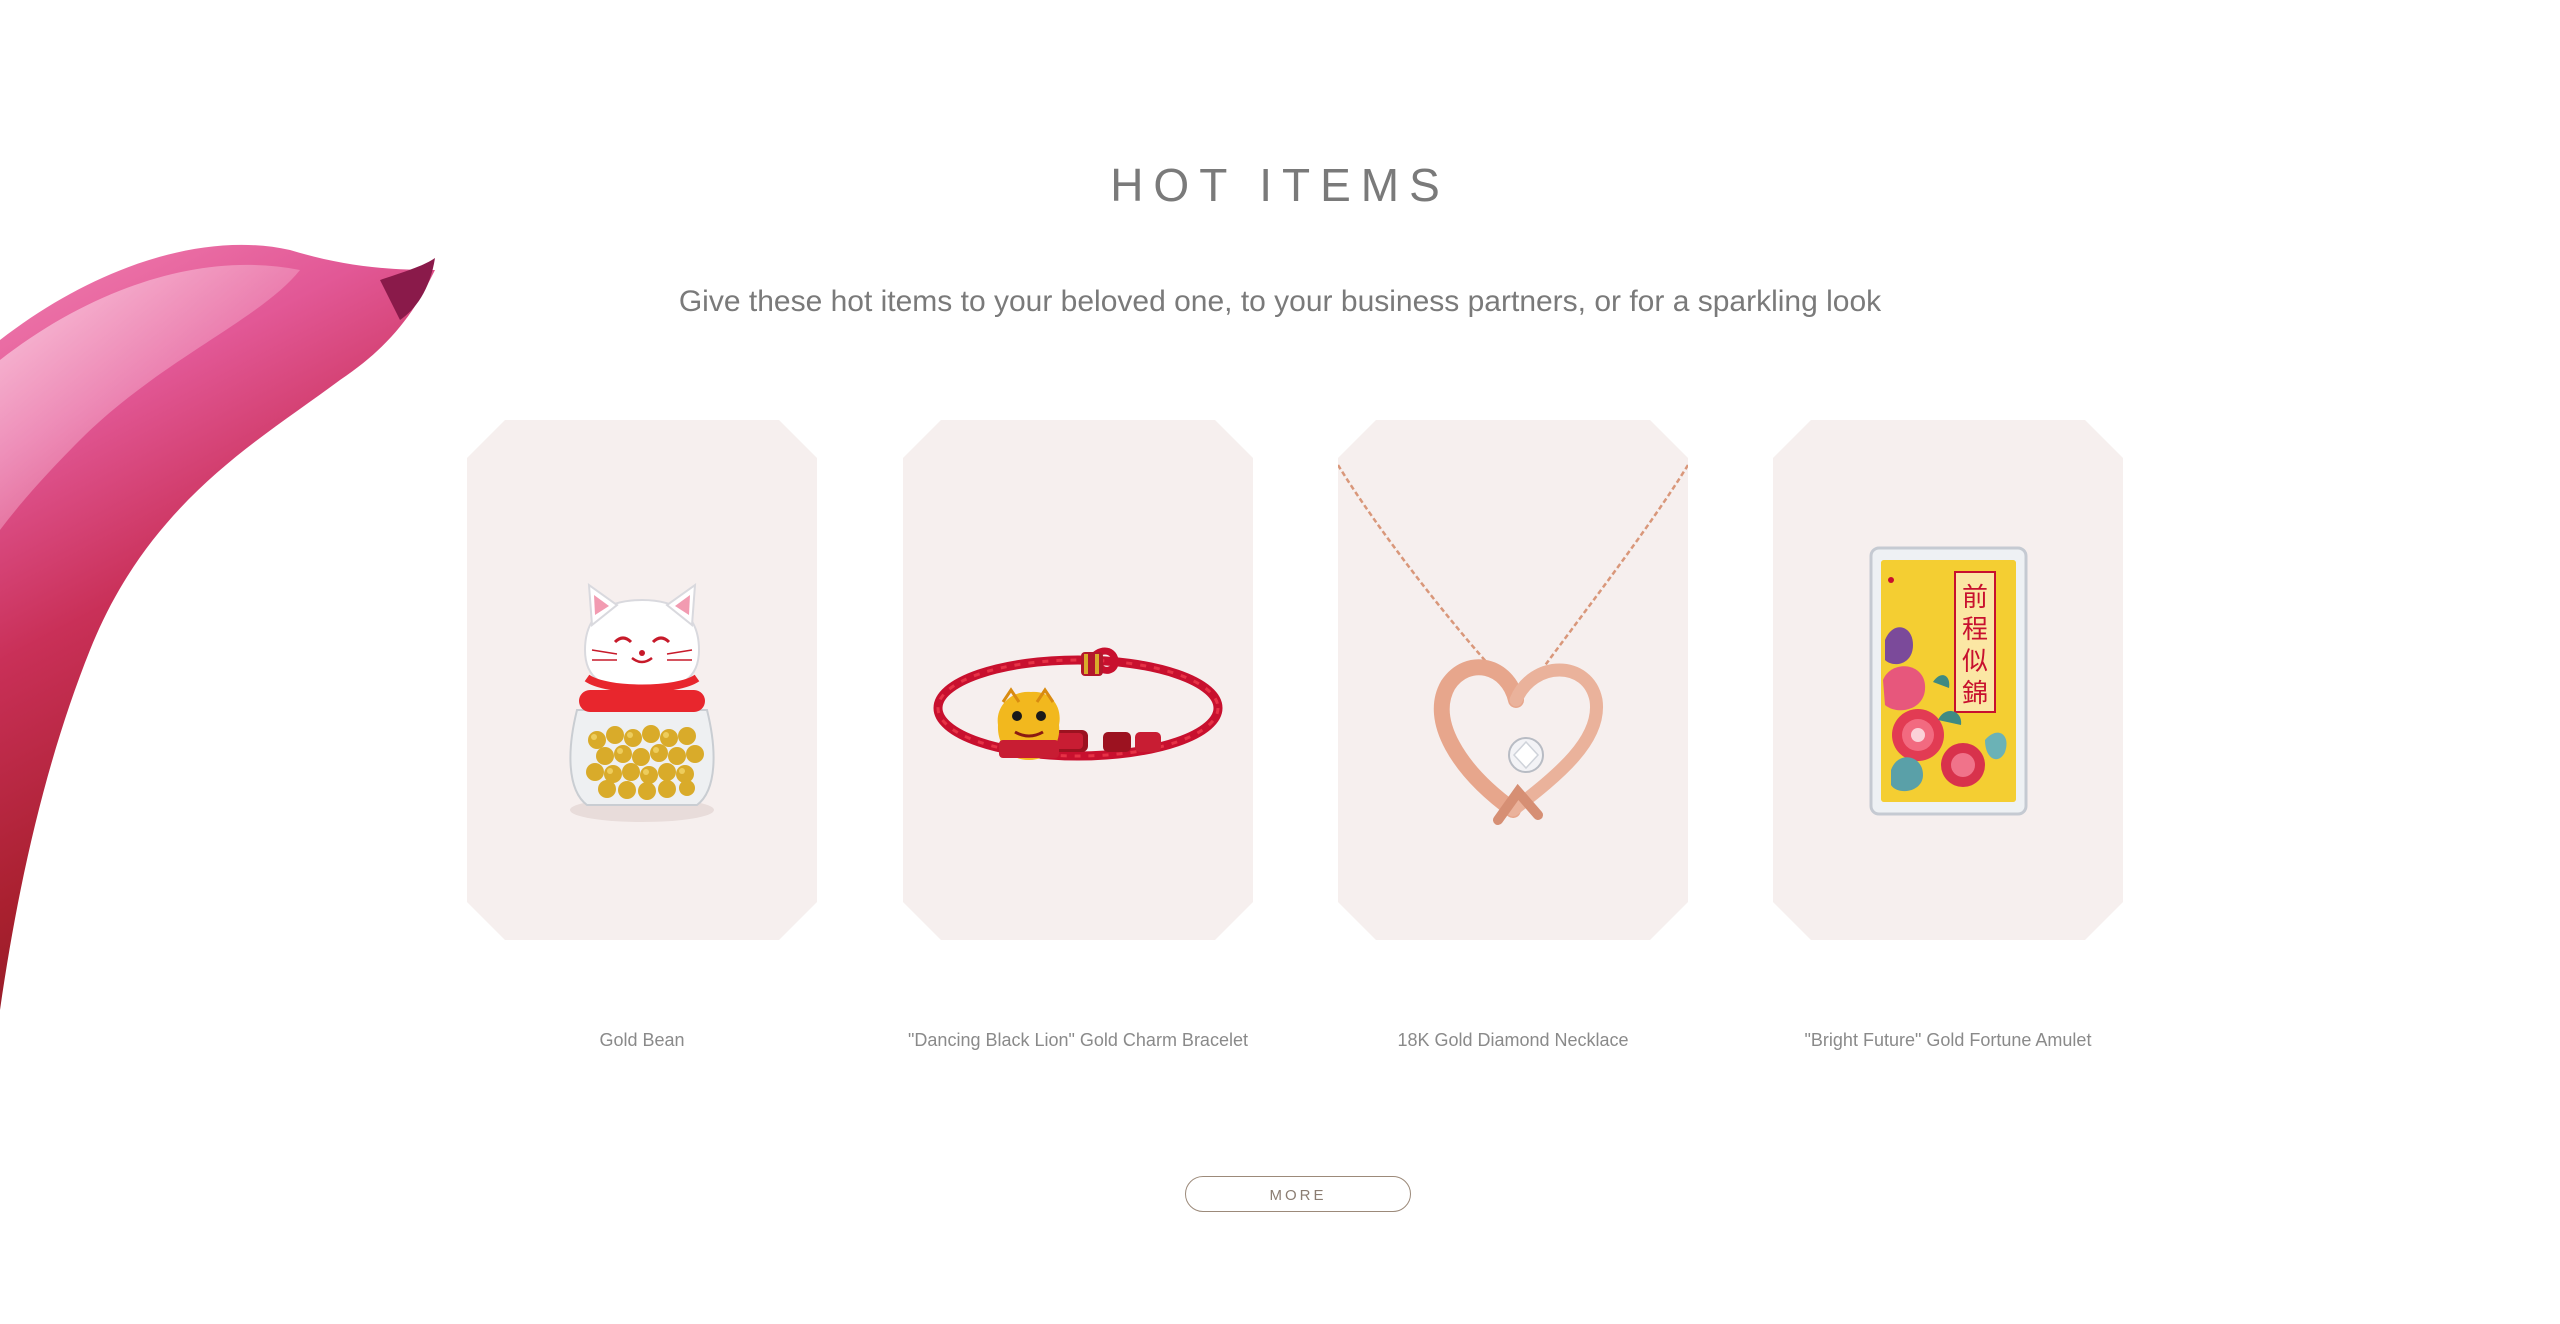 The height and width of the screenshot is (1324, 2560). What do you see at coordinates (642, 702) in the screenshot?
I see `lucky-cat-jar-icon` at bounding box center [642, 702].